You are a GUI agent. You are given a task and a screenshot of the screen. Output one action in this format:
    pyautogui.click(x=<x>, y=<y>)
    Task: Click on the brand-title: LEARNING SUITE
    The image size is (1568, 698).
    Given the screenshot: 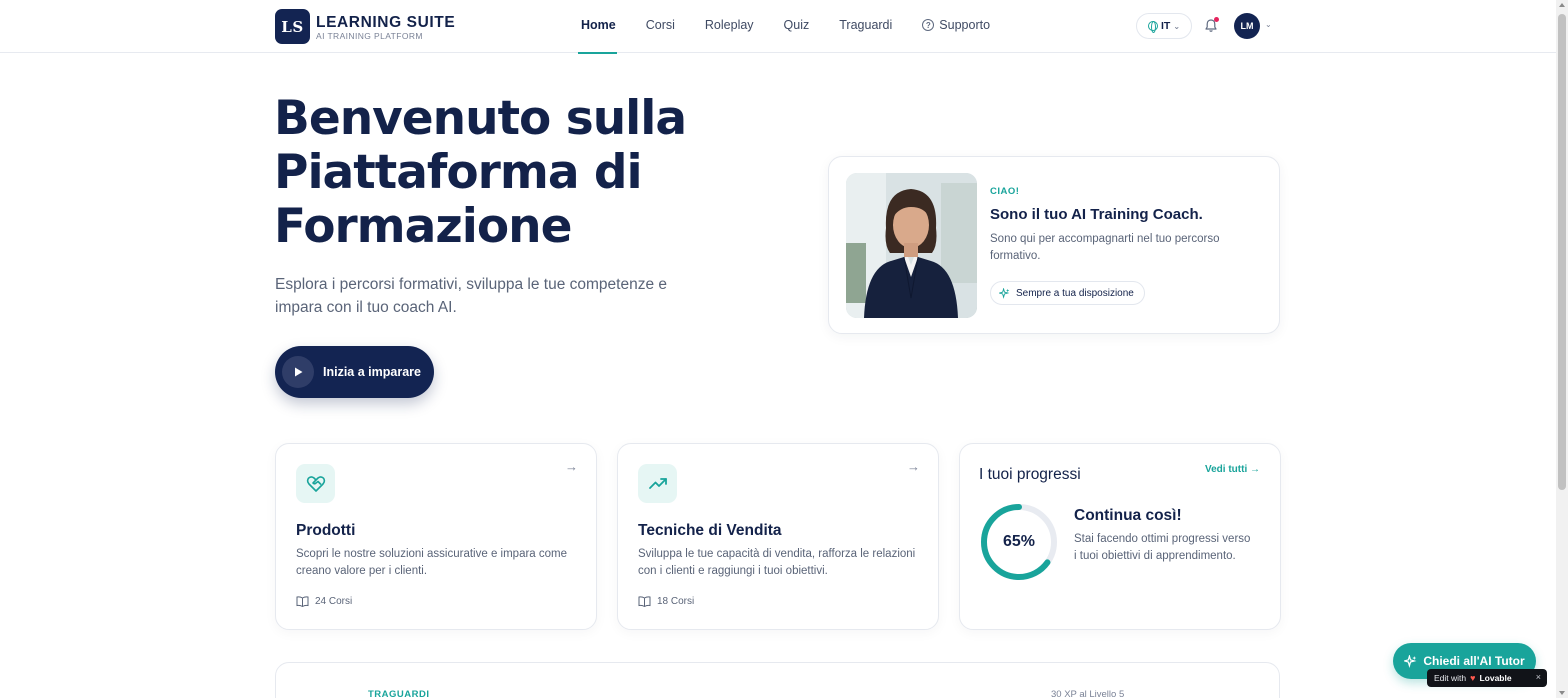 What is the action you would take?
    pyautogui.click(x=386, y=22)
    